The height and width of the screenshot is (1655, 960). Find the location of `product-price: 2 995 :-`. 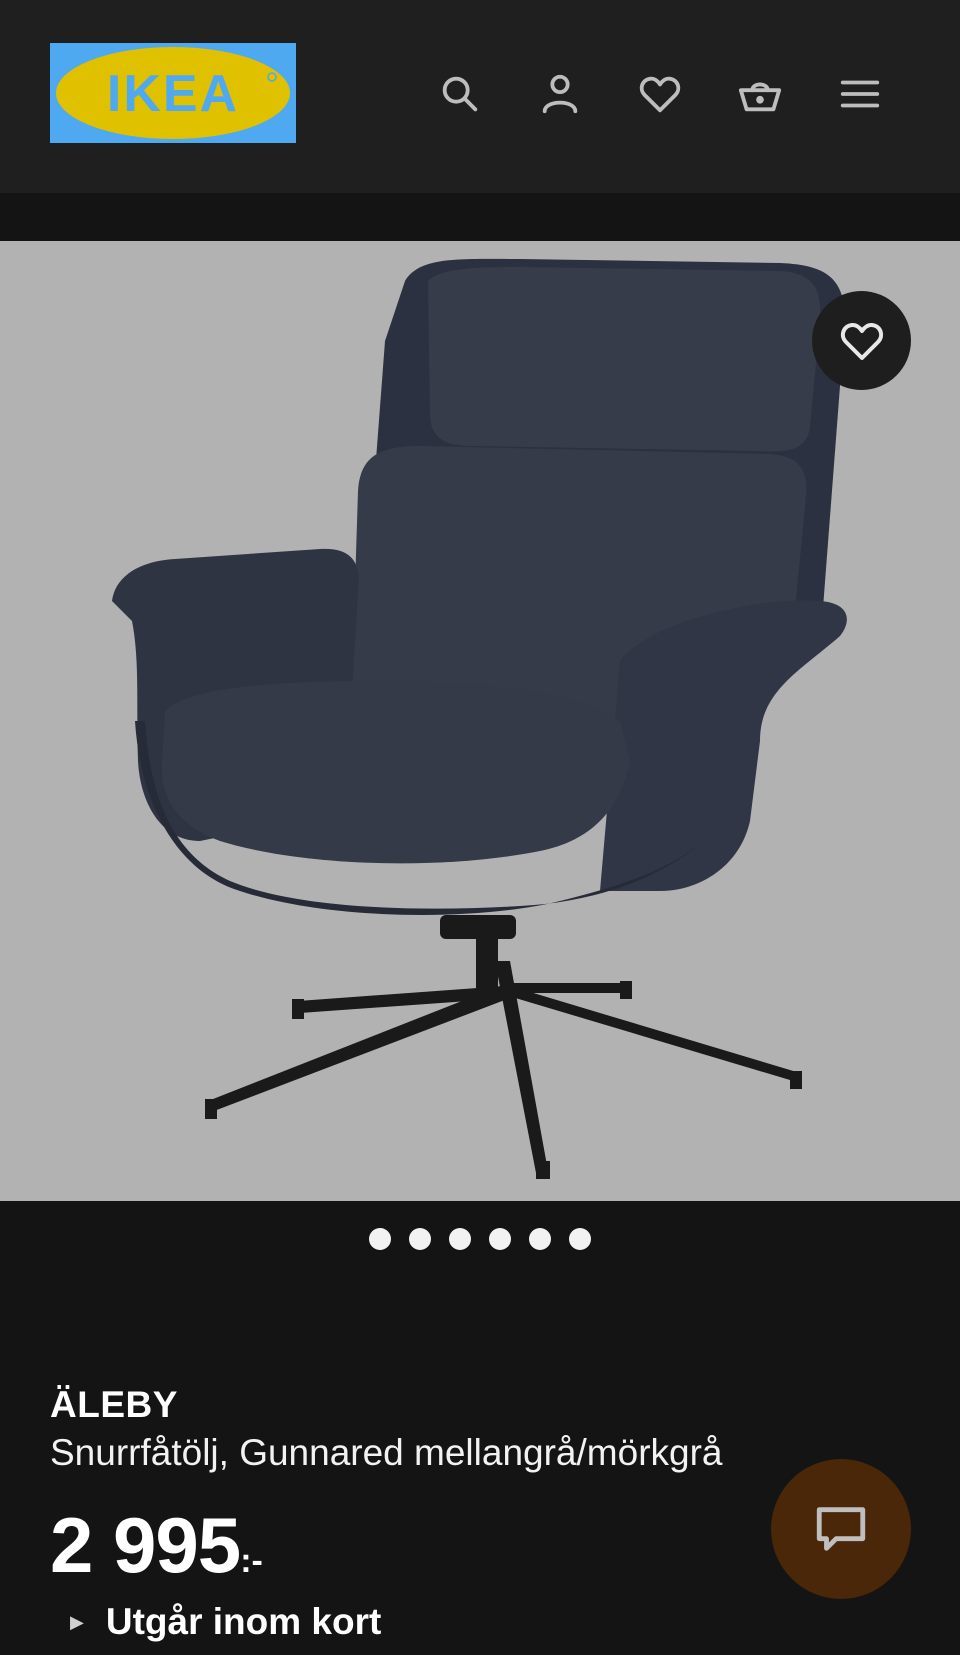

product-price: 2 995 :- is located at coordinates (156, 1544).